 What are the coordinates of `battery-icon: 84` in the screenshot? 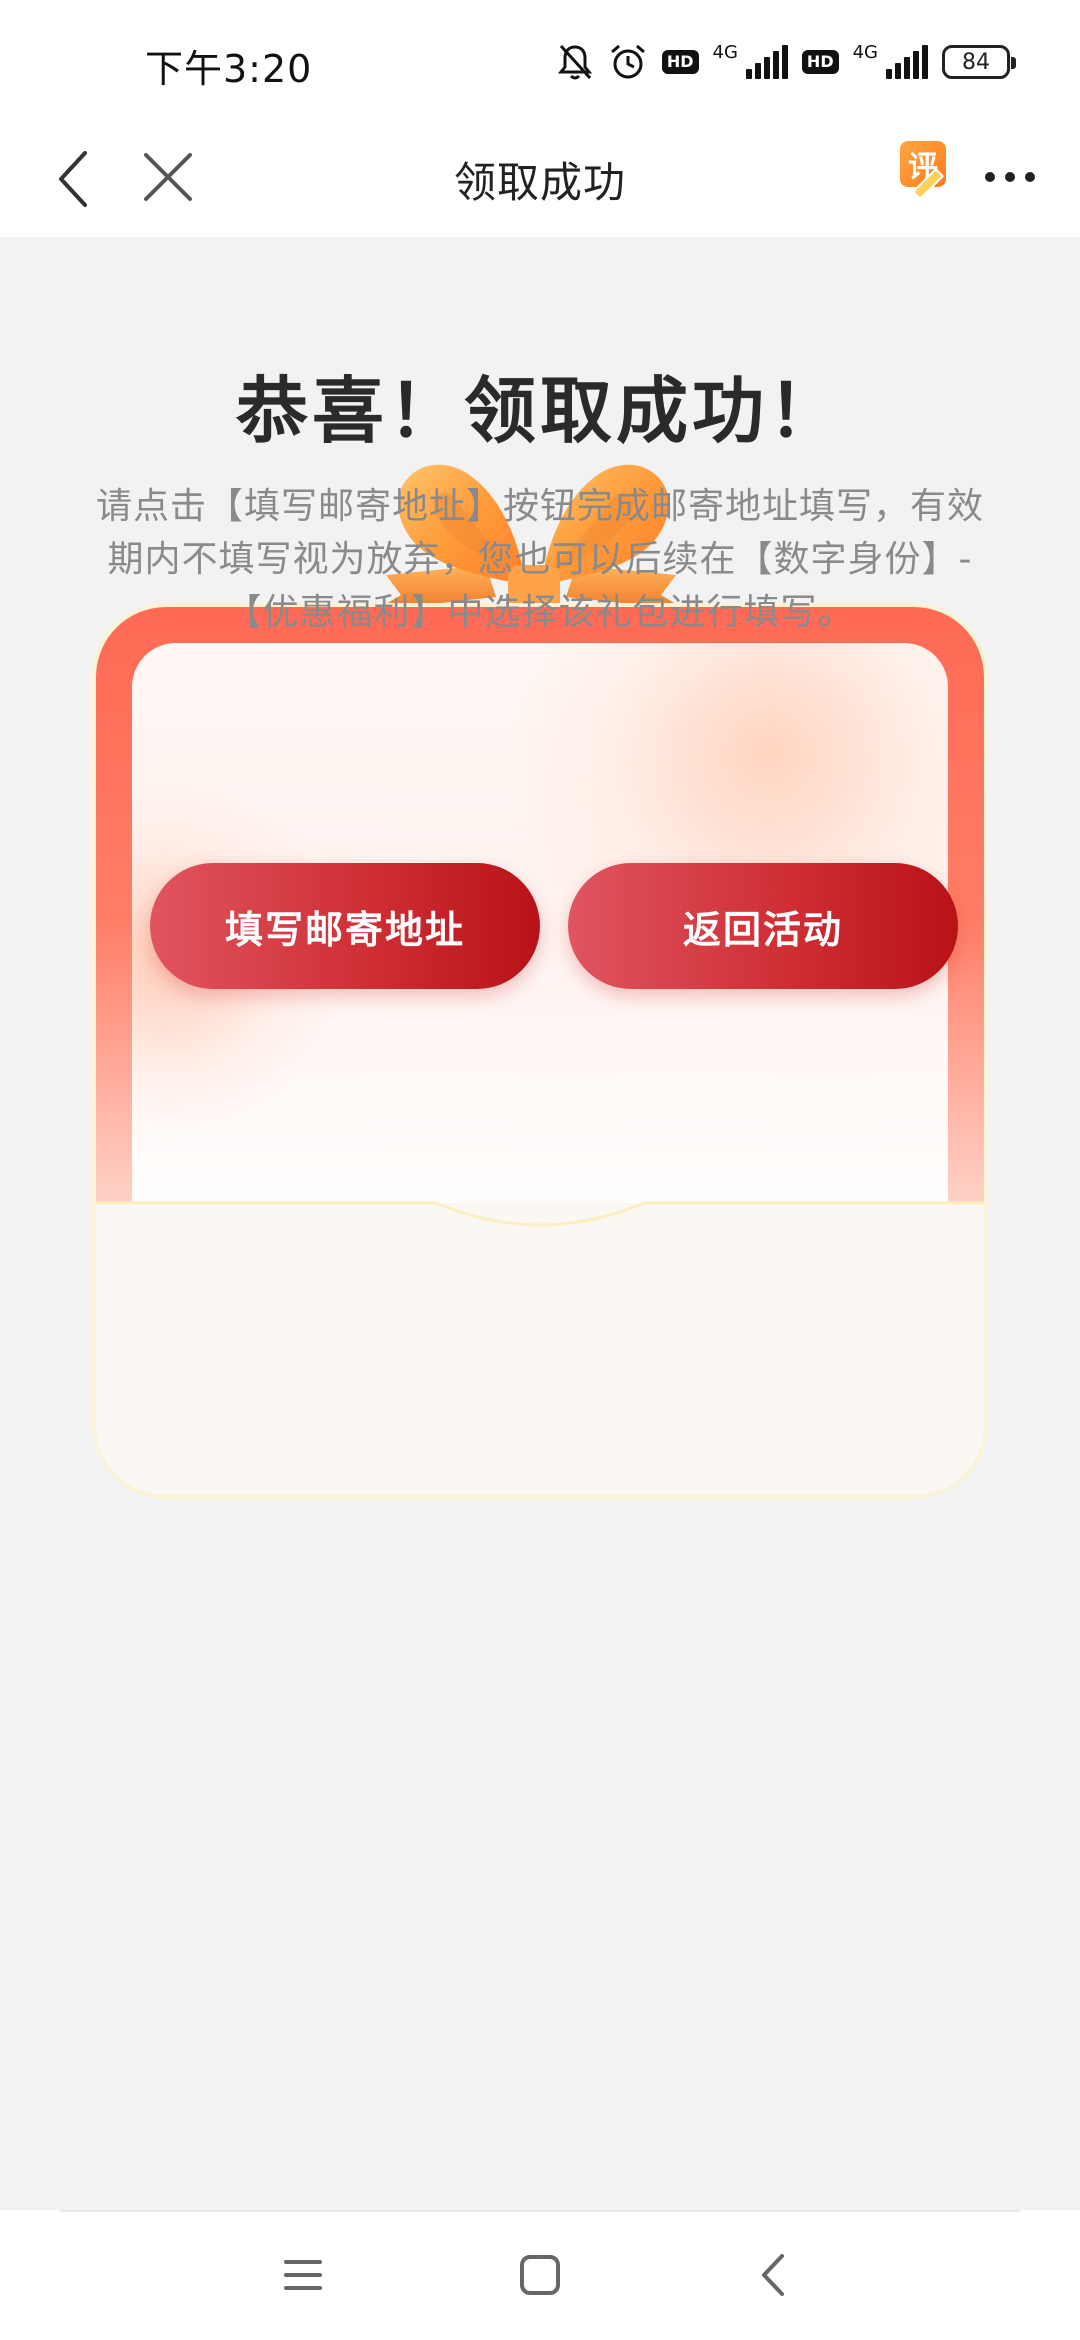 It's located at (979, 62).